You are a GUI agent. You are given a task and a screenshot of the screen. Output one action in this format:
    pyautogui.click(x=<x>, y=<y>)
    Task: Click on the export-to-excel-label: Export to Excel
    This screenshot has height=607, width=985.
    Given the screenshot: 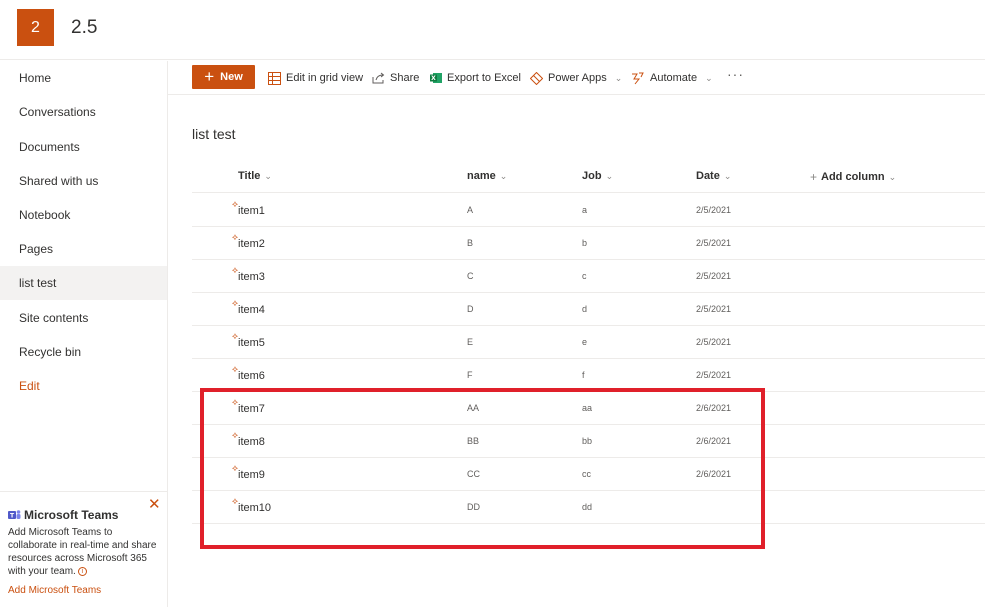 What is the action you would take?
    pyautogui.click(x=484, y=78)
    